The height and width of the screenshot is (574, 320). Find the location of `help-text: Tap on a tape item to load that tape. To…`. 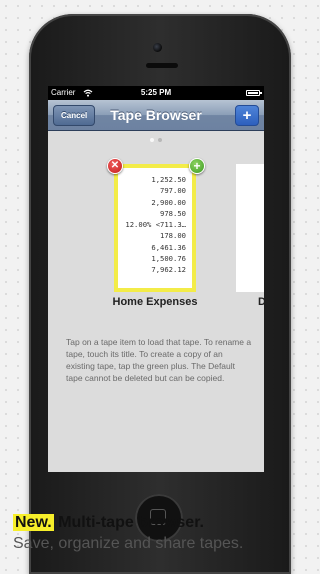

help-text: Tap on a tape item to load that tape. To… is located at coordinates (159, 360).